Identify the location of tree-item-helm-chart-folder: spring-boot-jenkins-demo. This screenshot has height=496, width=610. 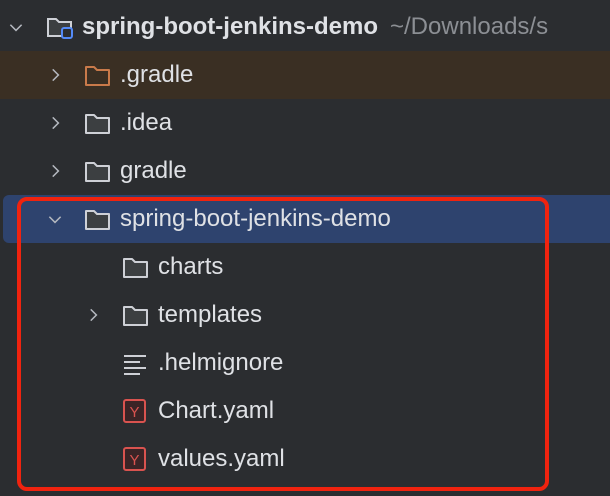
(306, 219).